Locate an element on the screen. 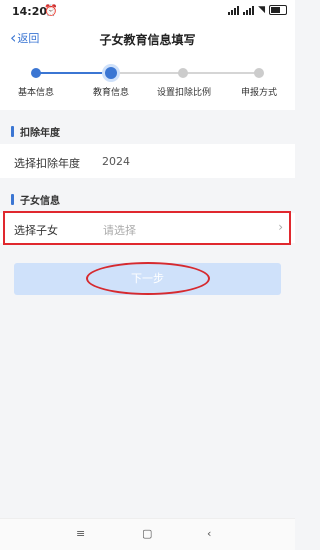 Image resolution: width=320 pixels, height=550 pixels. section-child-info: 子女信息 is located at coordinates (147, 199).